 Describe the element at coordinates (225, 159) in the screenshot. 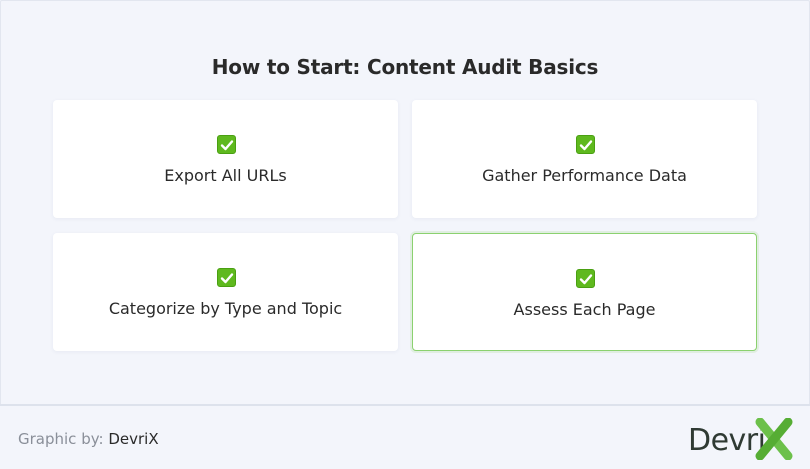

I see `card-export-urls: Export All URLs` at that location.